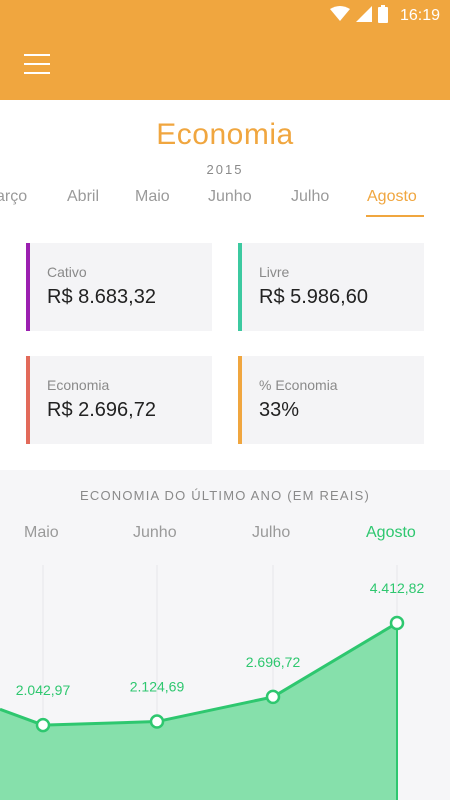  What do you see at coordinates (78, 385) in the screenshot?
I see `card-label: Economia` at bounding box center [78, 385].